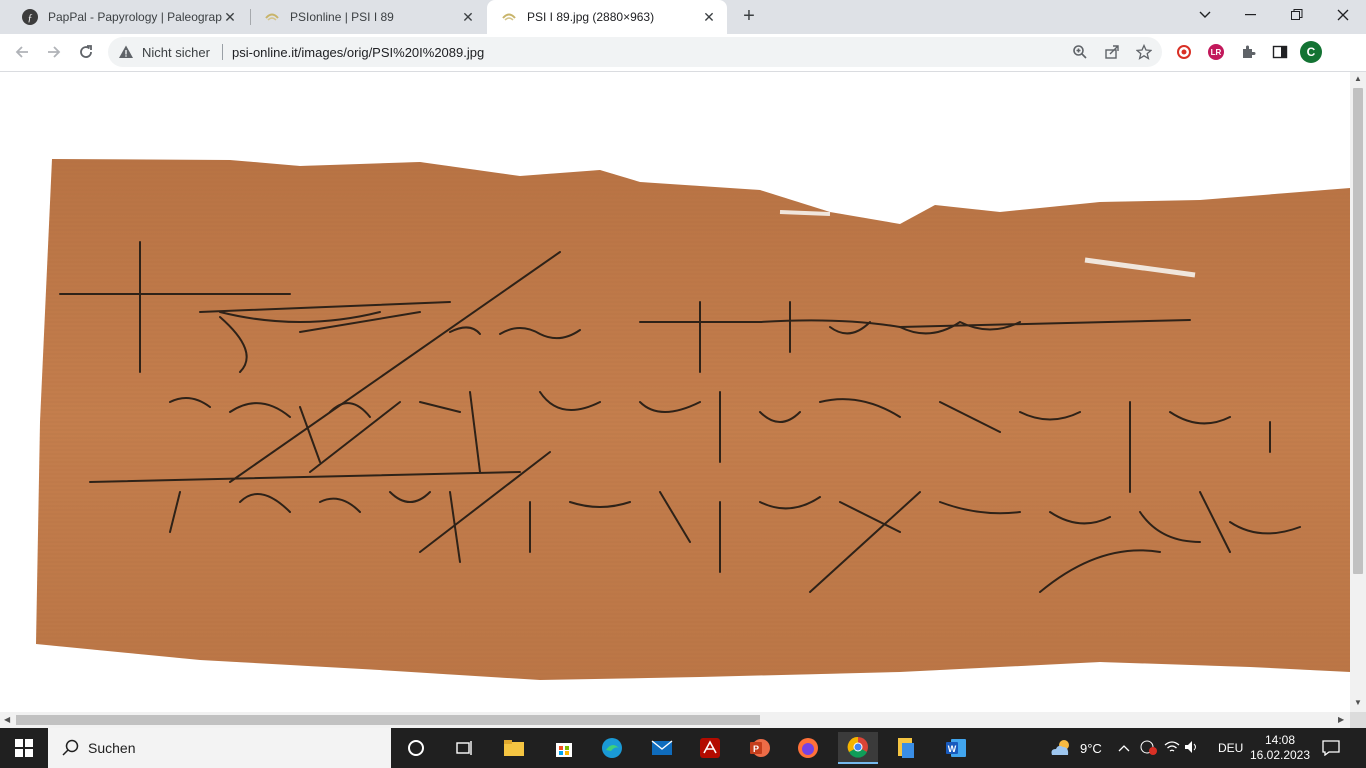 This screenshot has width=1366, height=768. I want to click on vertical-scrollbar: ▲ ▼, so click(1358, 392).